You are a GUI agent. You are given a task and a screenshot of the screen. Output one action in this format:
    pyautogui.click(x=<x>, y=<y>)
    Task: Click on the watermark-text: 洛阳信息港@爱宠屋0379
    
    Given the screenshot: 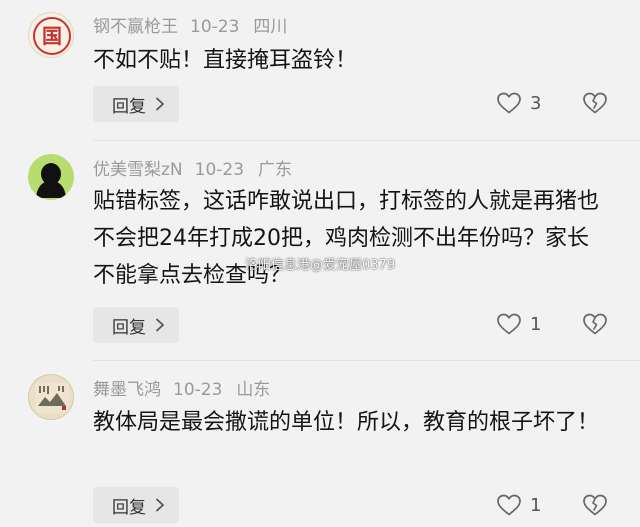 What is the action you would take?
    pyautogui.click(x=320, y=265)
    